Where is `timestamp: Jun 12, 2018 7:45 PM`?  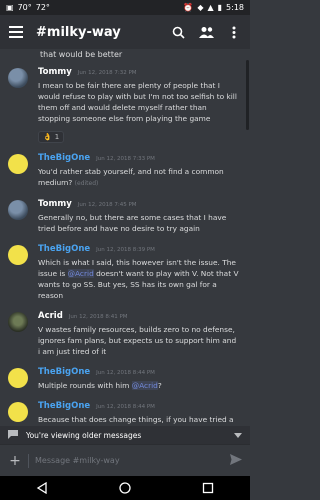
timestamp: Jun 12, 2018 7:45 PM is located at coordinates (107, 205).